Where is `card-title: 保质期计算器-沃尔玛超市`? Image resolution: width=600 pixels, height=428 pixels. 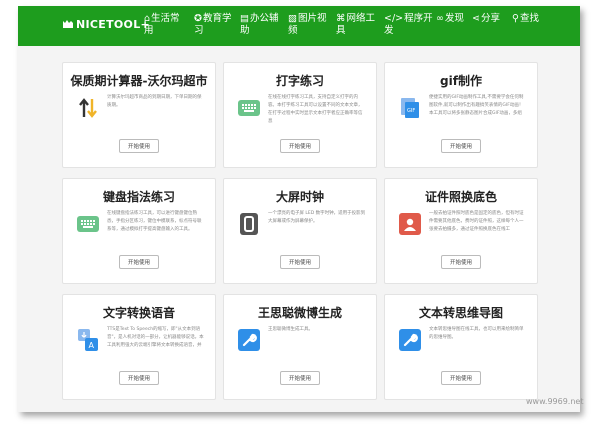 card-title: 保质期计算器-沃尔玛超市 is located at coordinates (139, 81).